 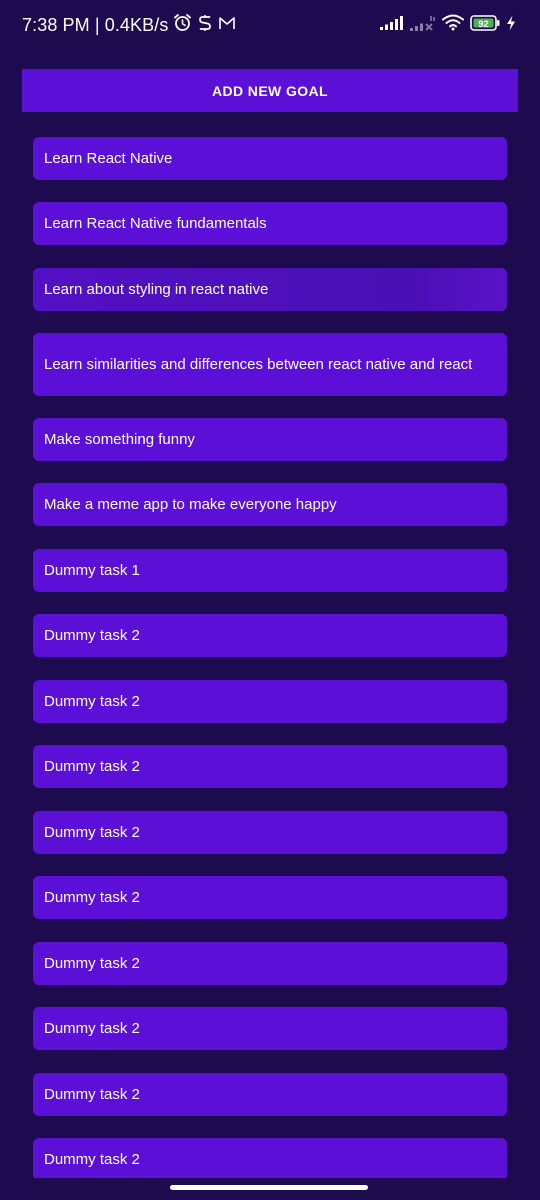 What do you see at coordinates (119, 439) in the screenshot?
I see `goal-item-text: Make something funny` at bounding box center [119, 439].